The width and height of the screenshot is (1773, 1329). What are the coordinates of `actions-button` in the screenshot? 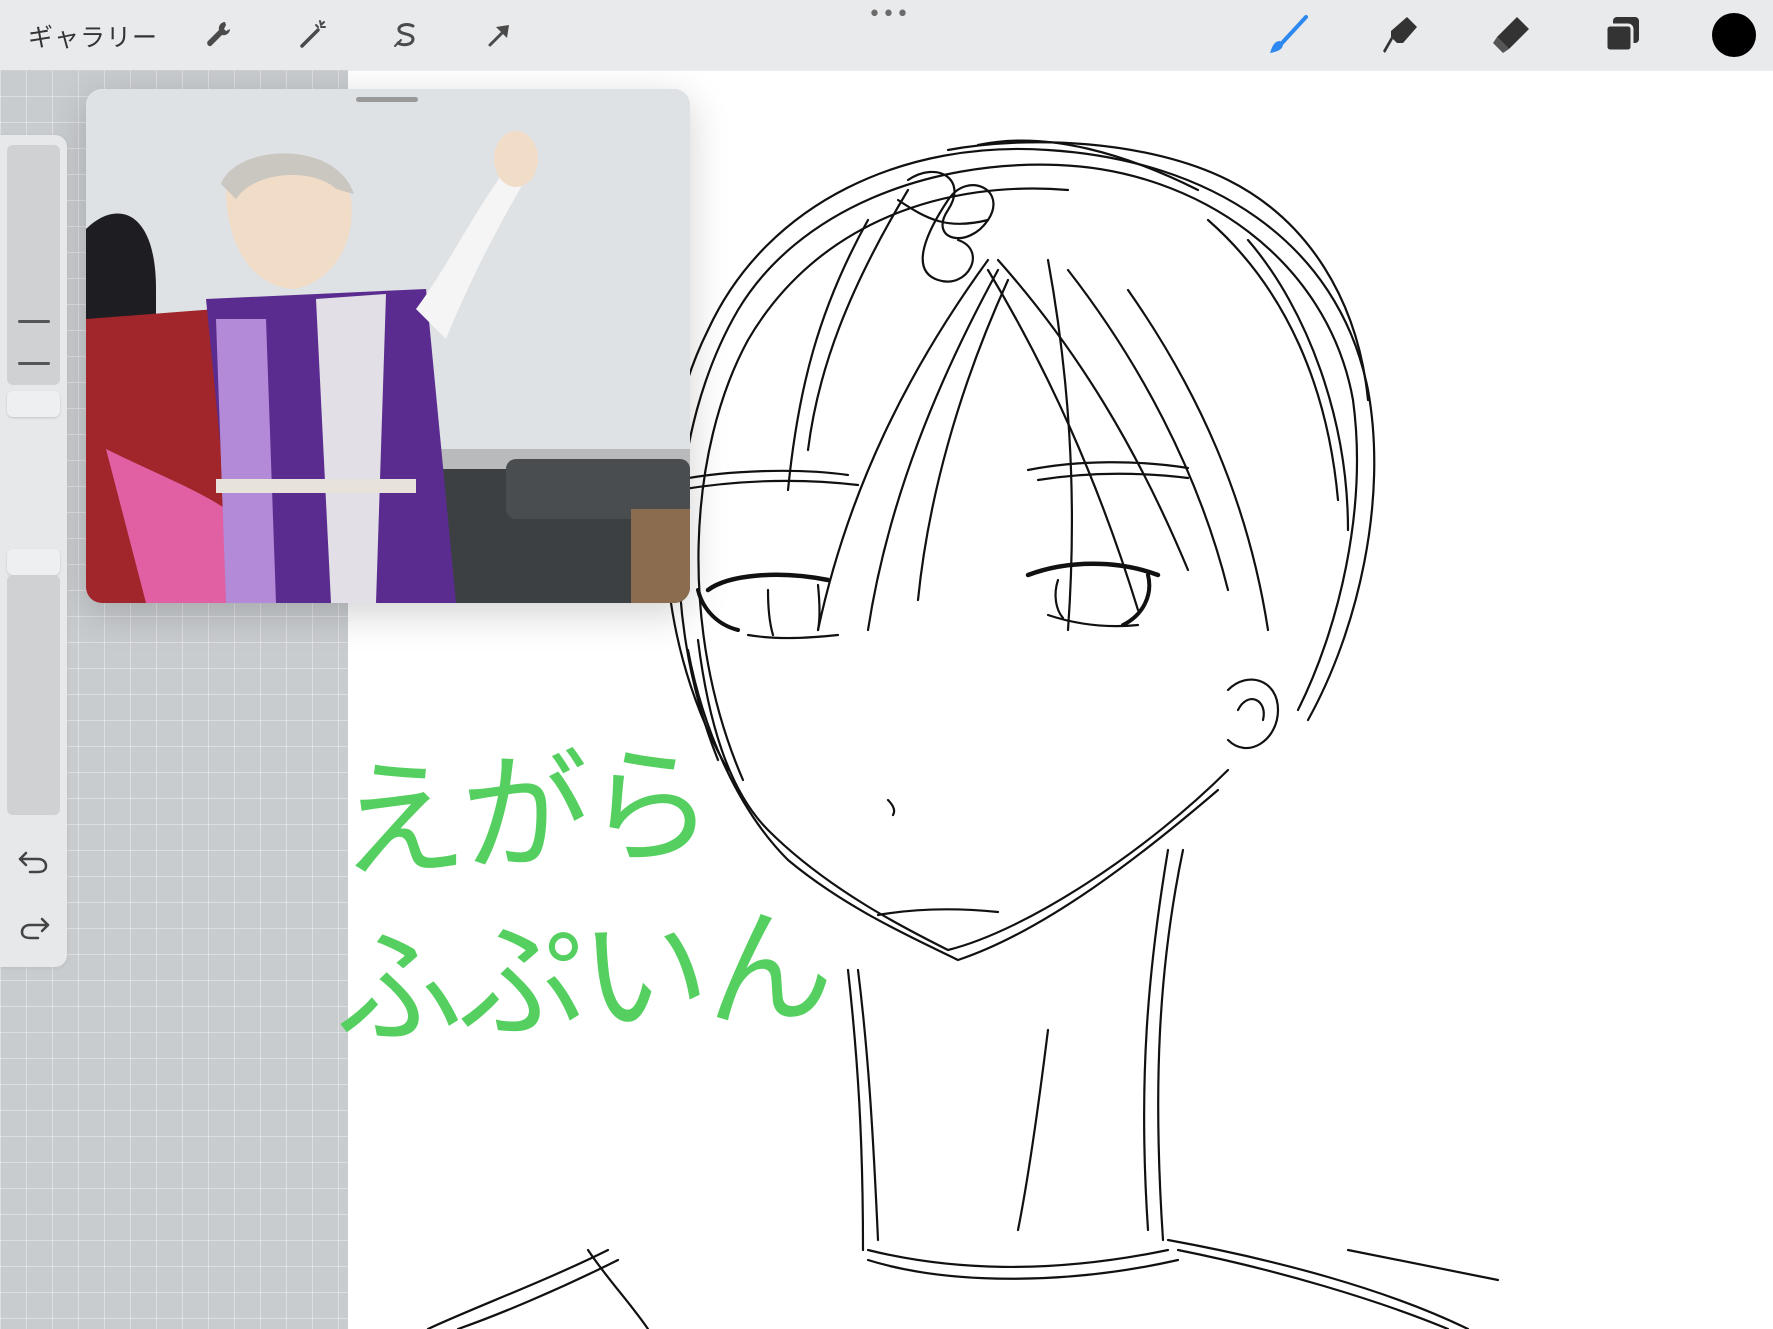 It's located at (220, 35).